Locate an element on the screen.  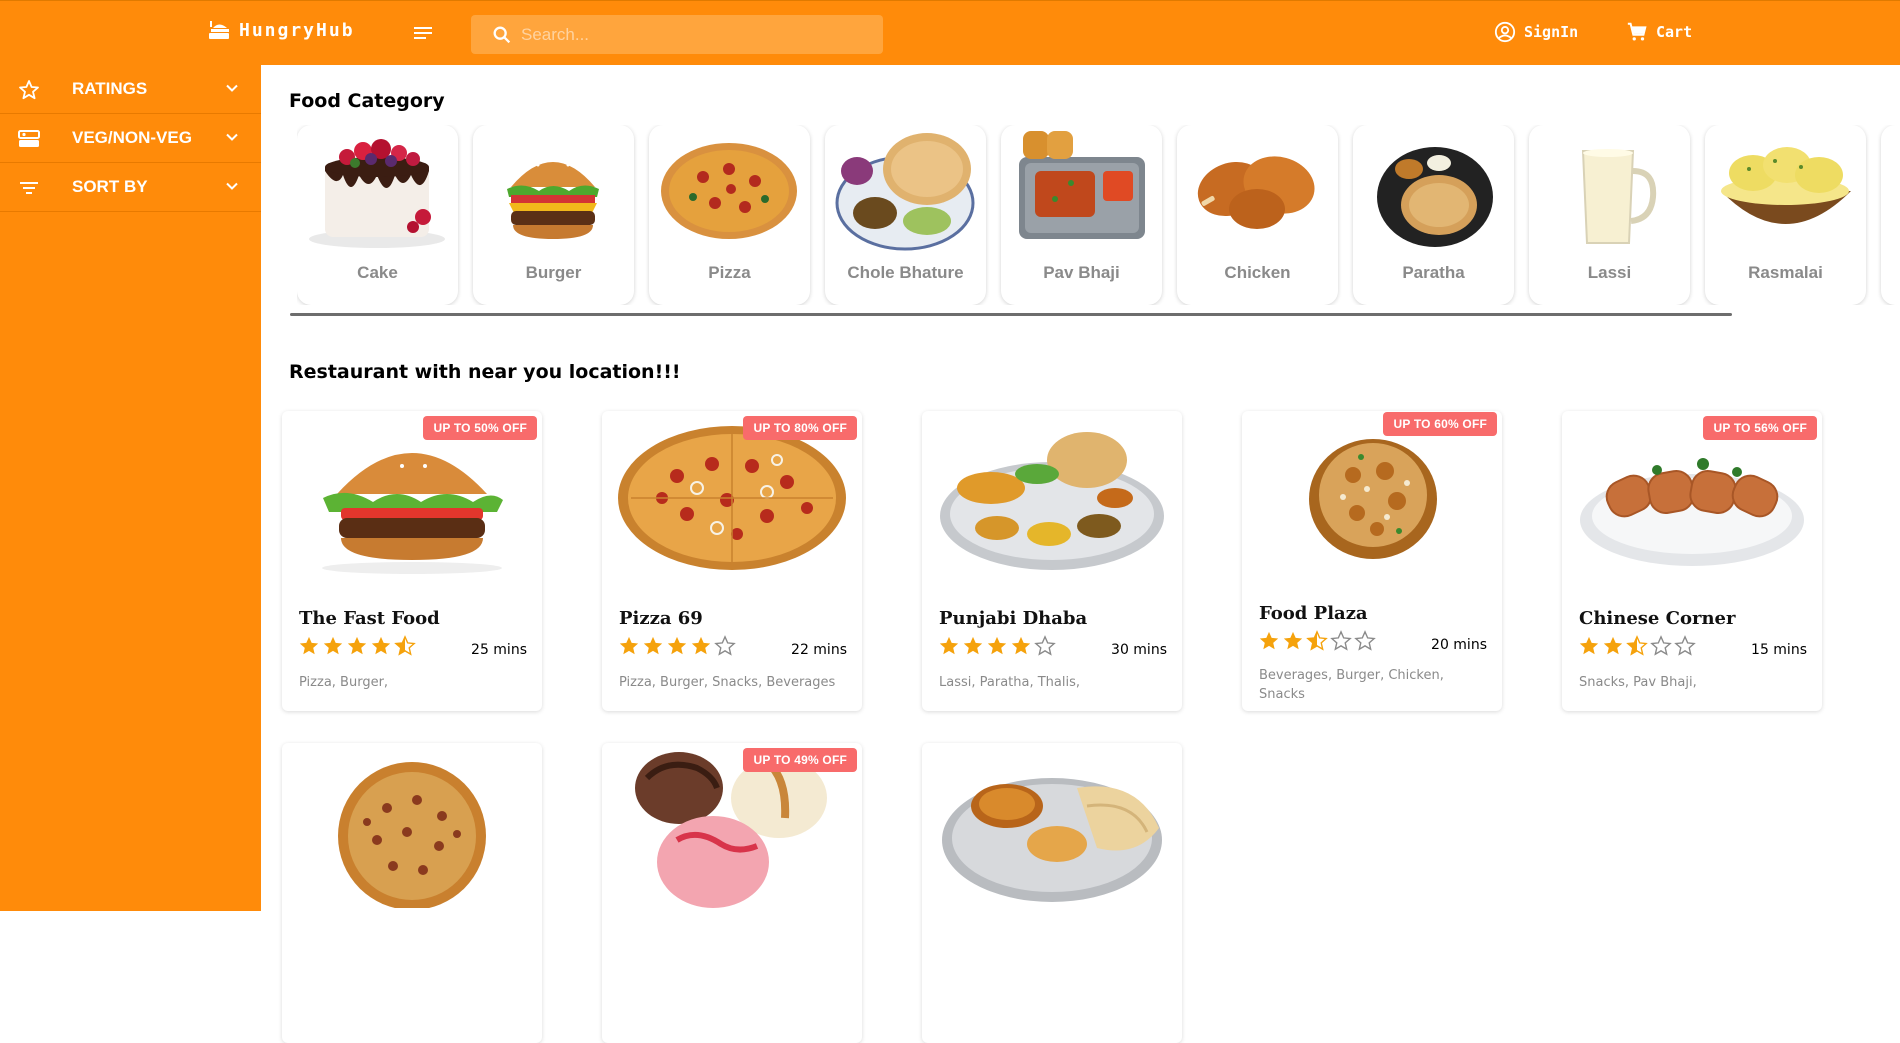
spring-rolls-image is located at coordinates (1692, 512).